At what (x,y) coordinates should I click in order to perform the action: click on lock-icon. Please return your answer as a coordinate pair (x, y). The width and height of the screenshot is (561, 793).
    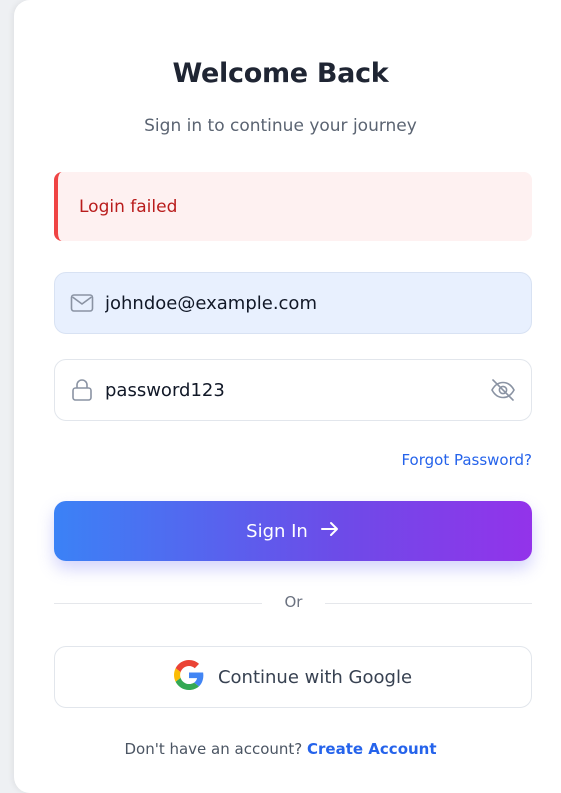
    Looking at the image, I should click on (82, 390).